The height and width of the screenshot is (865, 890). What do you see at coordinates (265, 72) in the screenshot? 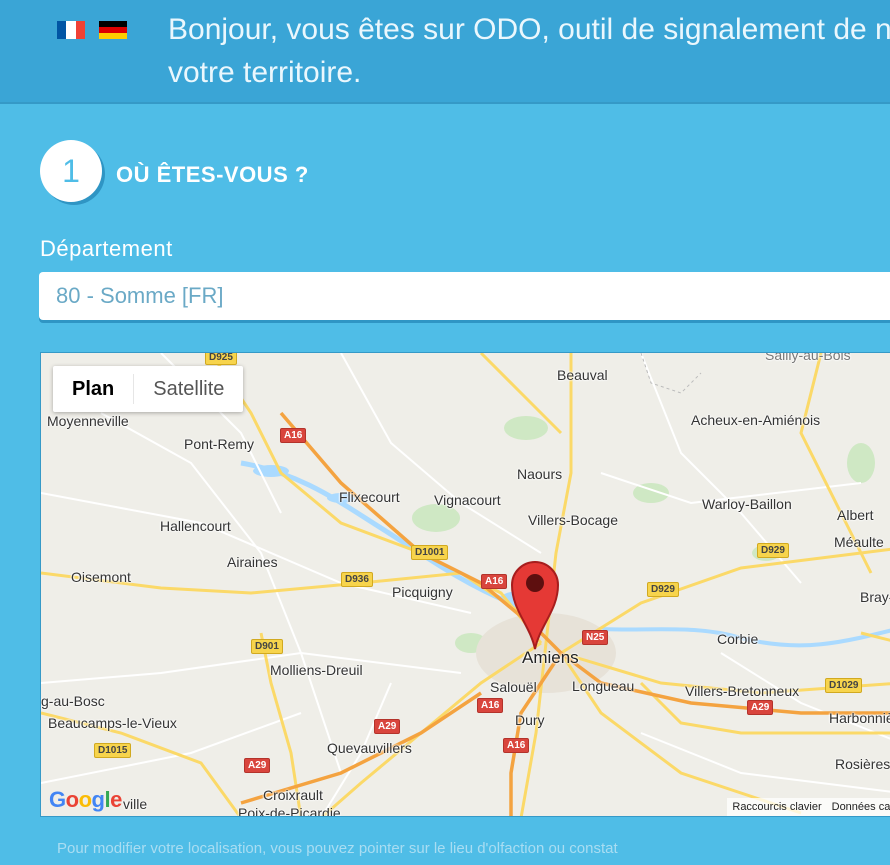
I see `welcome-line-2: votre territoire.` at bounding box center [265, 72].